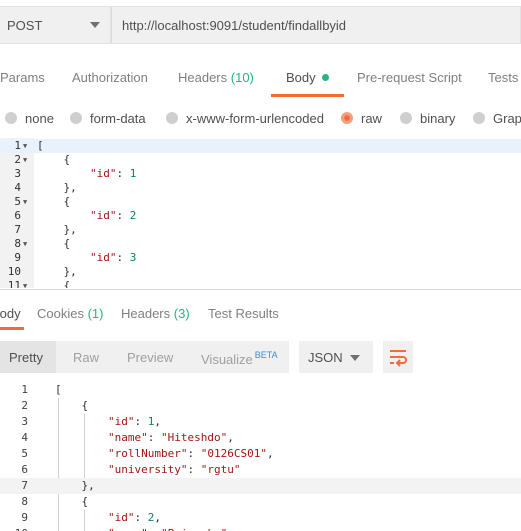  What do you see at coordinates (24, 421) in the screenshot?
I see `line-number: 3` at bounding box center [24, 421].